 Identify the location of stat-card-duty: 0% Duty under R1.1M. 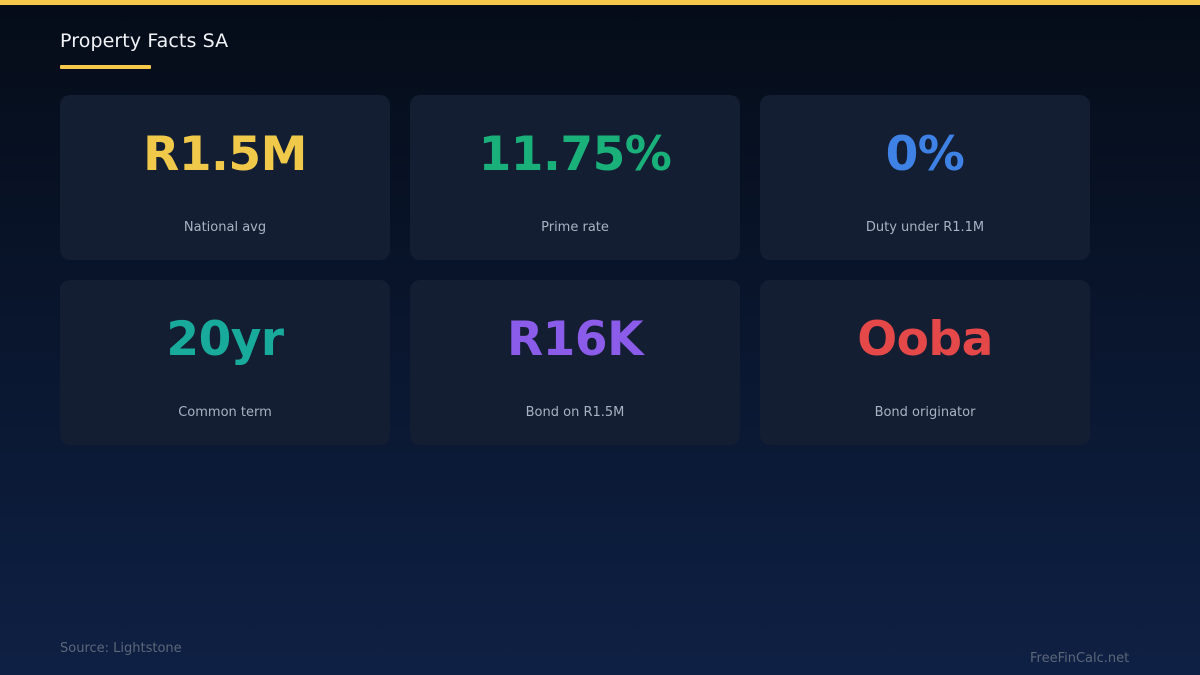
(925, 177).